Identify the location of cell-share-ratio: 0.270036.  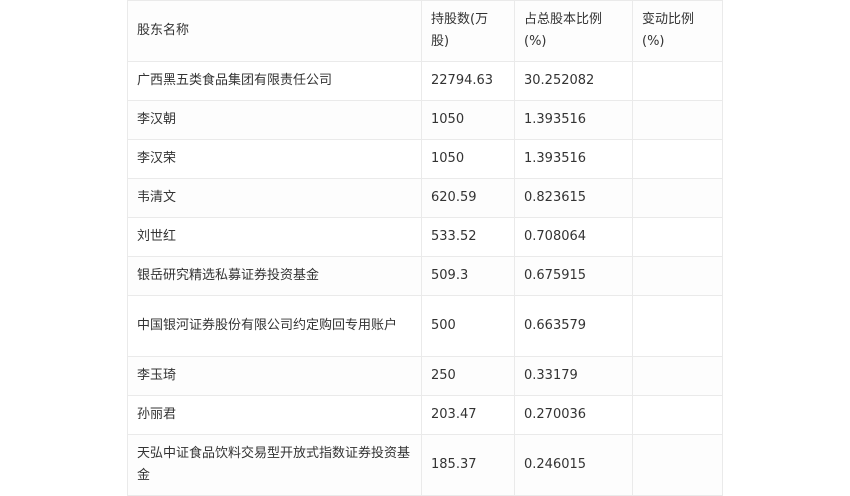
(573, 415).